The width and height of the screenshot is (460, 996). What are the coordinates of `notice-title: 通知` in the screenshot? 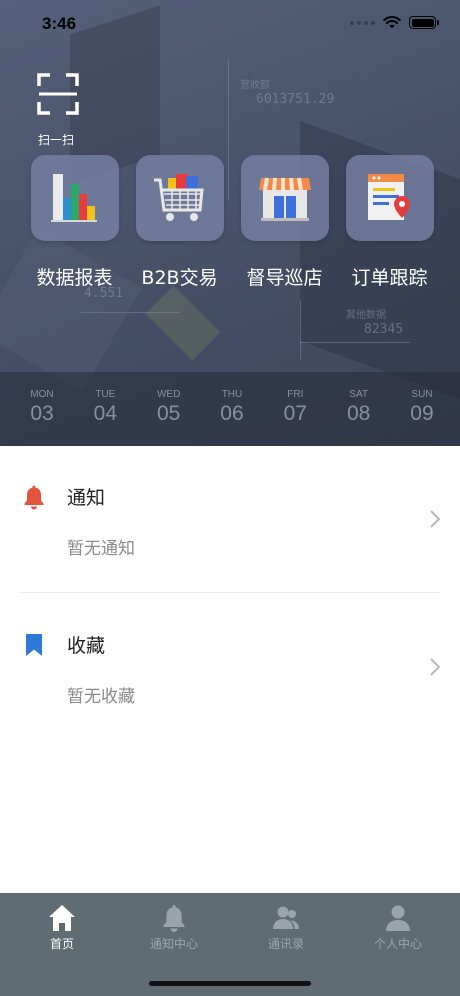 It's located at (86, 498).